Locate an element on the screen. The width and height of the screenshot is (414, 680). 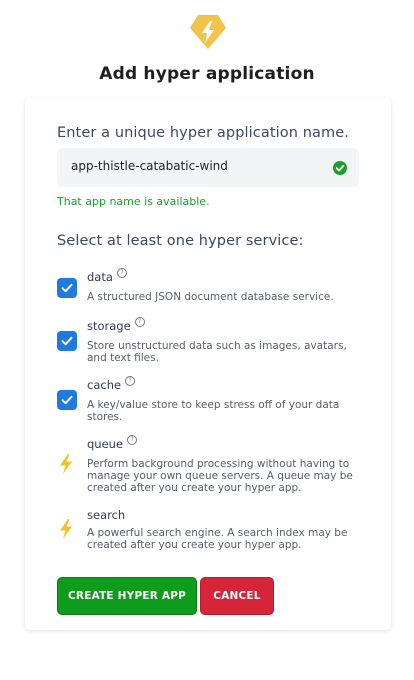
app-name-label: Enter a unique hyper application name. is located at coordinates (203, 133).